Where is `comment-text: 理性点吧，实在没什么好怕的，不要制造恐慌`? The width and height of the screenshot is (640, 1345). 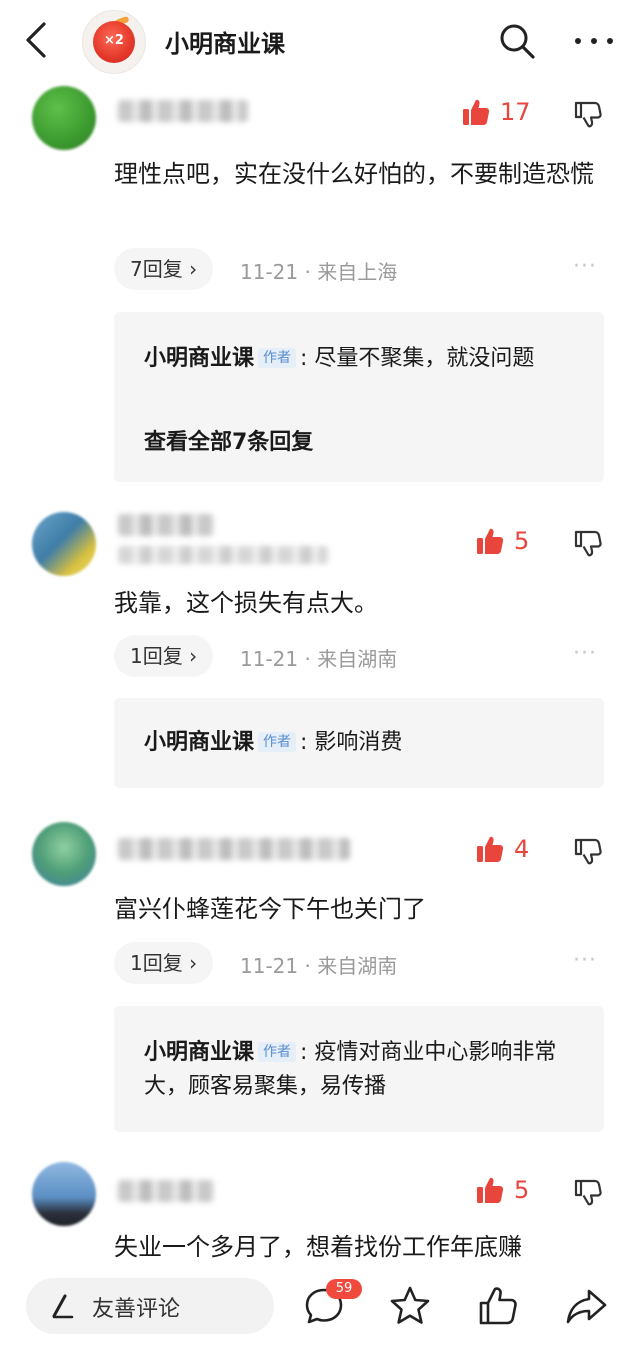
comment-text: 理性点吧，实在没什么好怕的，不要制造恐慌 is located at coordinates (354, 174).